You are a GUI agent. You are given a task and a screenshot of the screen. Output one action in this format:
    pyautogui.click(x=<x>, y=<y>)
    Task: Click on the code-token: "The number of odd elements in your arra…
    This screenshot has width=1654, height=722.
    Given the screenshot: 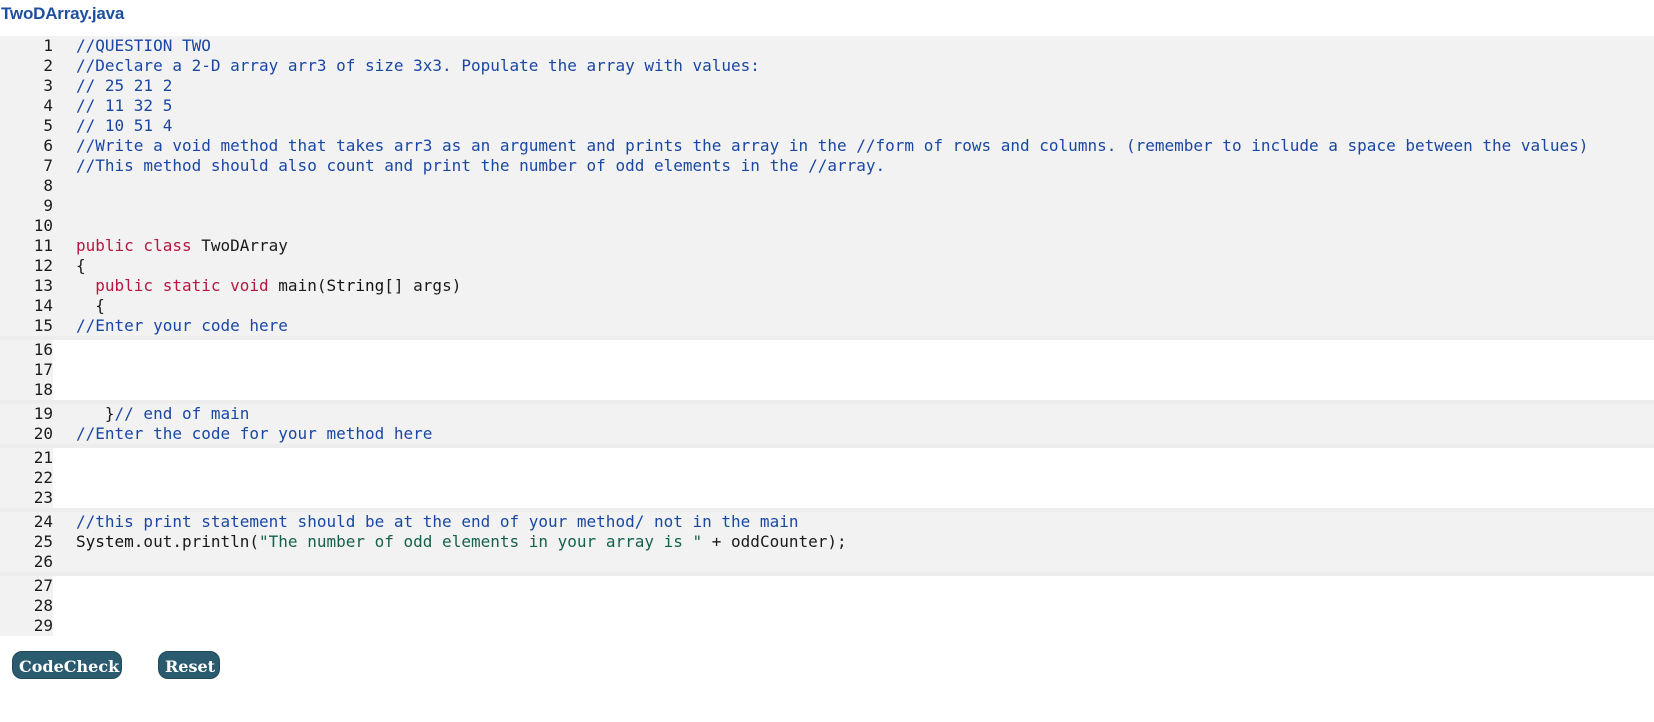 What is the action you would take?
    pyautogui.click(x=481, y=541)
    